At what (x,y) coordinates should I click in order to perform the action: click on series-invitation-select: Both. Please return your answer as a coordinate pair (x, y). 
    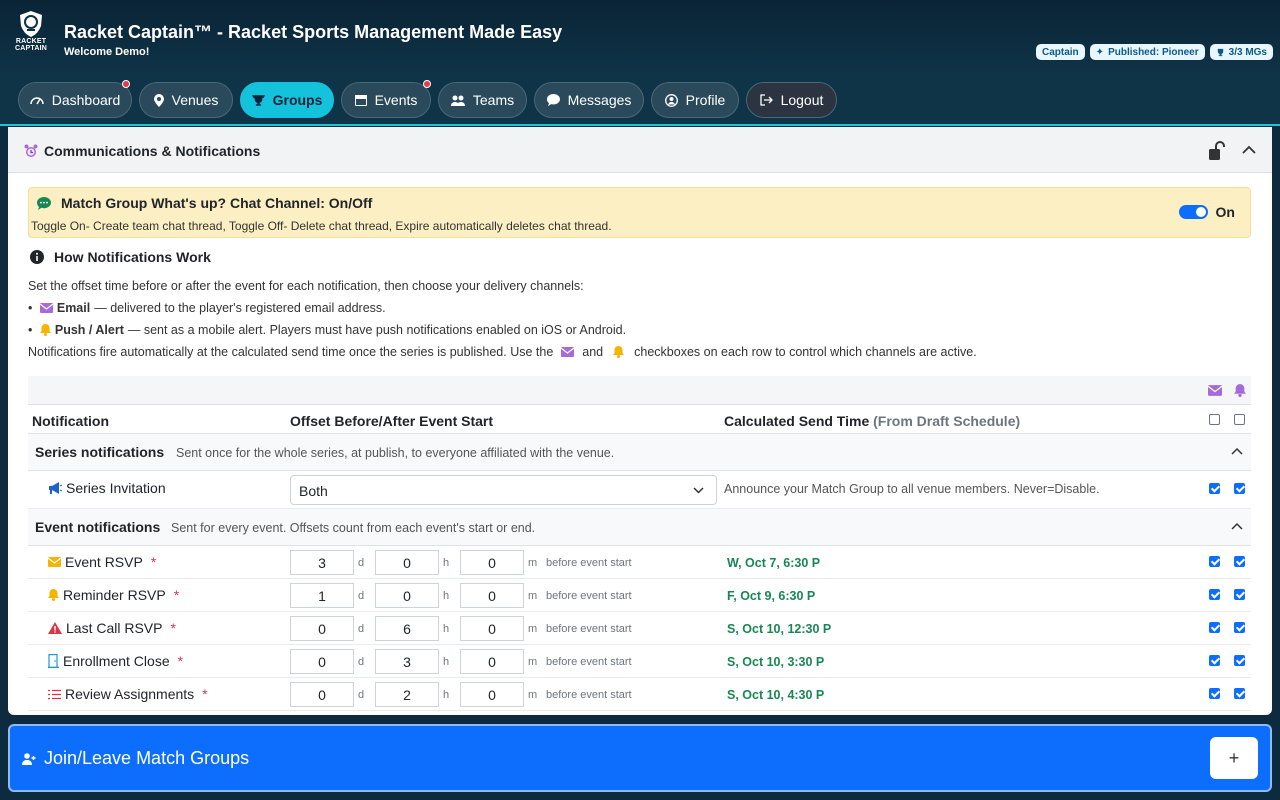
    Looking at the image, I should click on (503, 490).